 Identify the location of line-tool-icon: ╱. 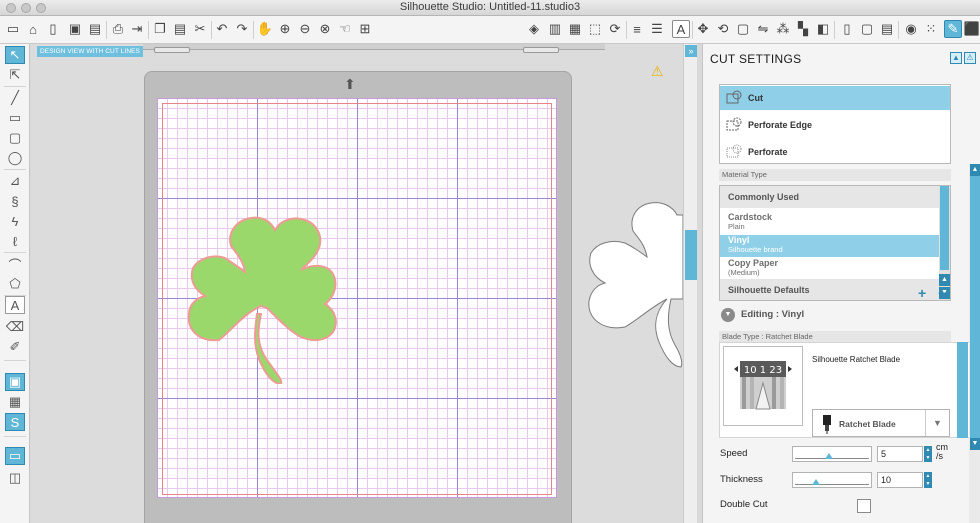
(15, 98).